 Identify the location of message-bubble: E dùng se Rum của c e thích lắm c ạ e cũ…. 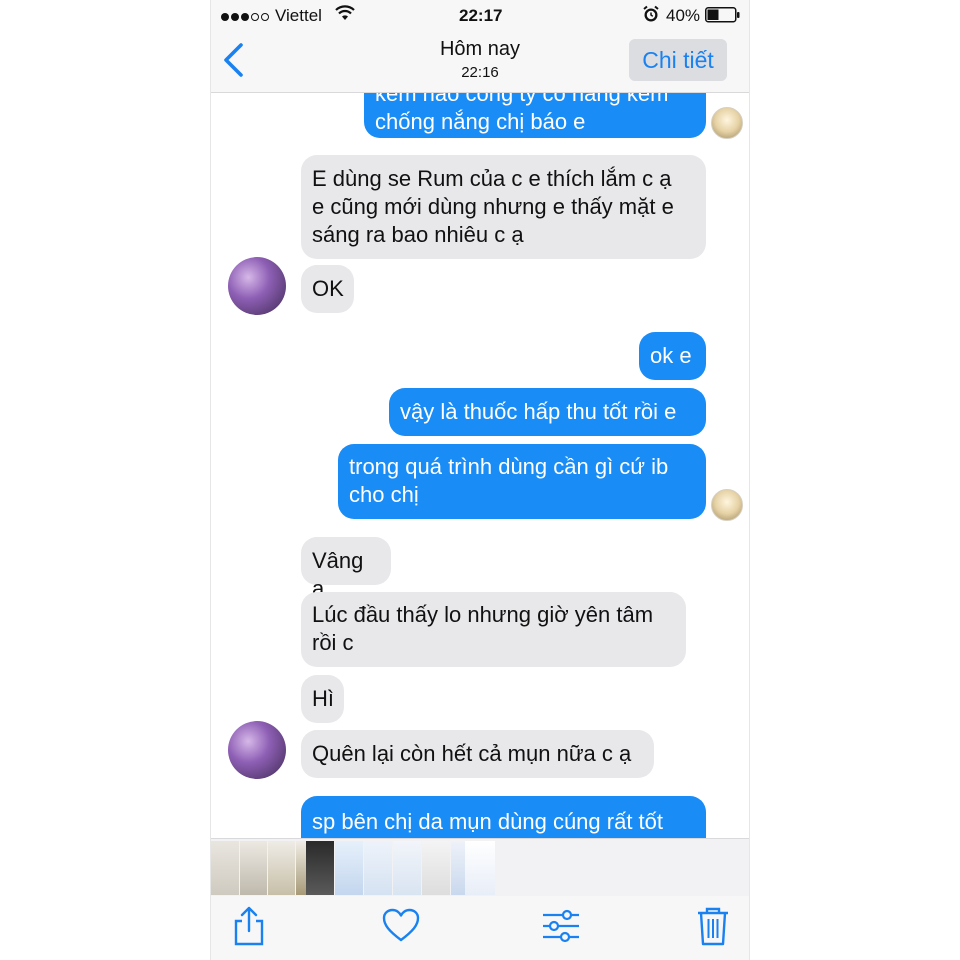
(503, 207).